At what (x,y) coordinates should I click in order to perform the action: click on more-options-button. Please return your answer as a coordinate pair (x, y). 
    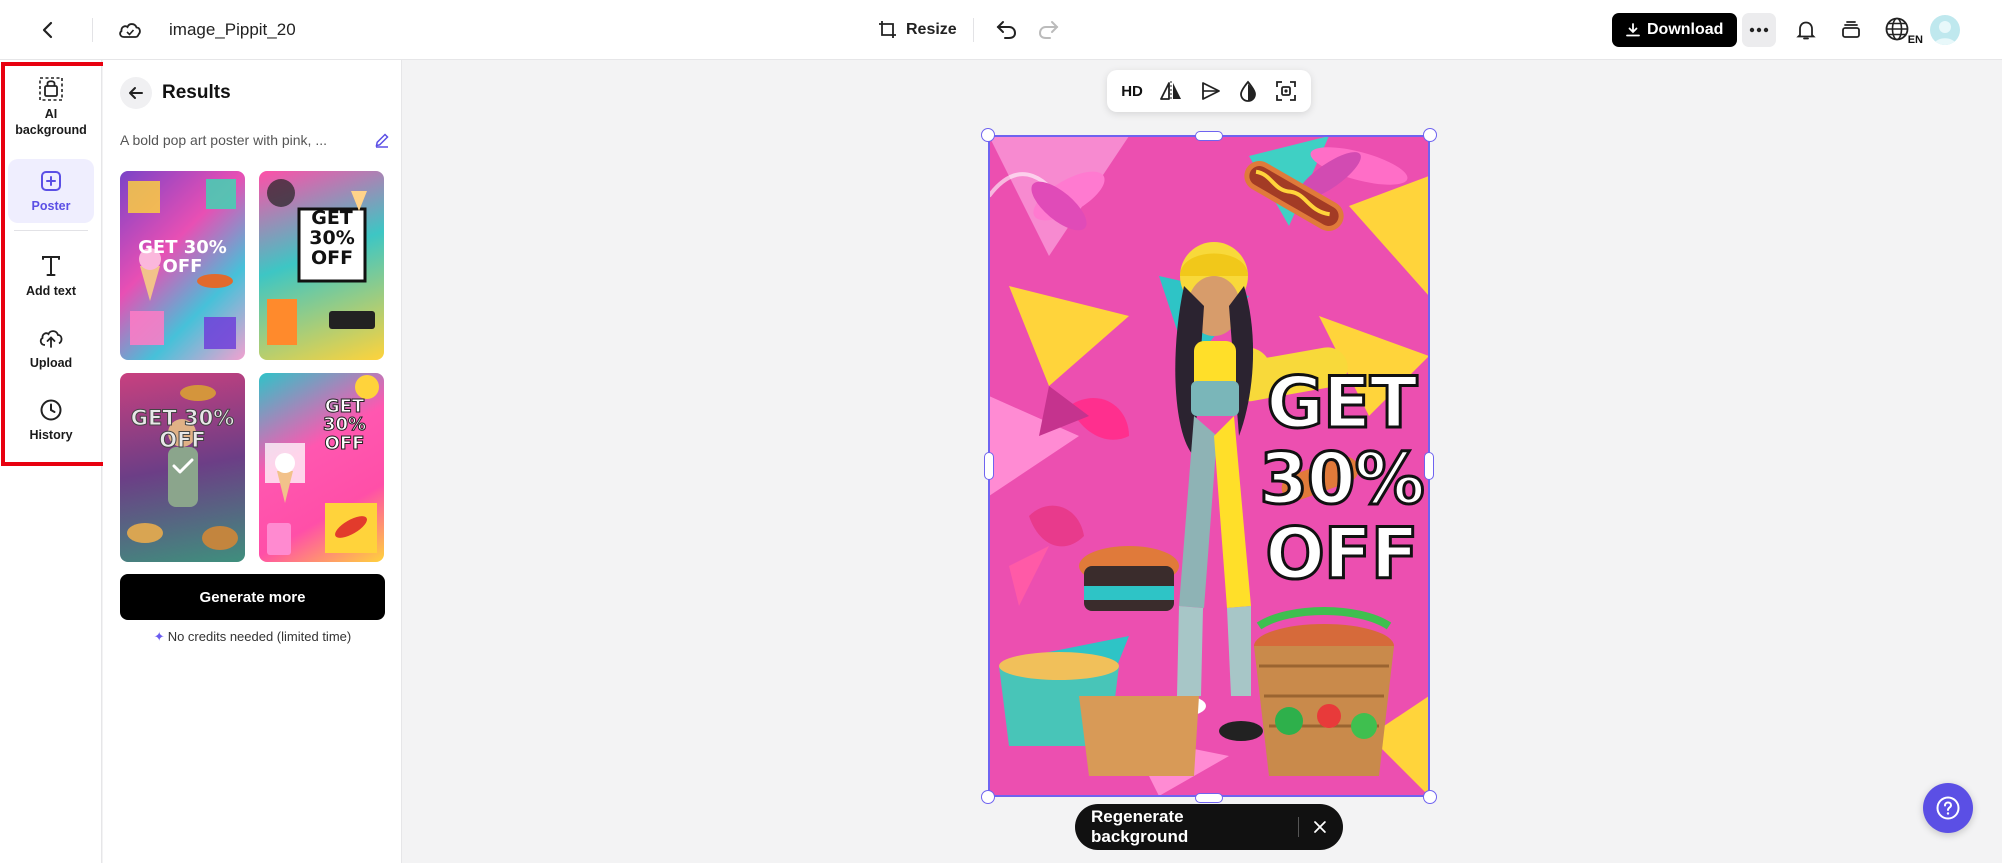
    Looking at the image, I should click on (1759, 30).